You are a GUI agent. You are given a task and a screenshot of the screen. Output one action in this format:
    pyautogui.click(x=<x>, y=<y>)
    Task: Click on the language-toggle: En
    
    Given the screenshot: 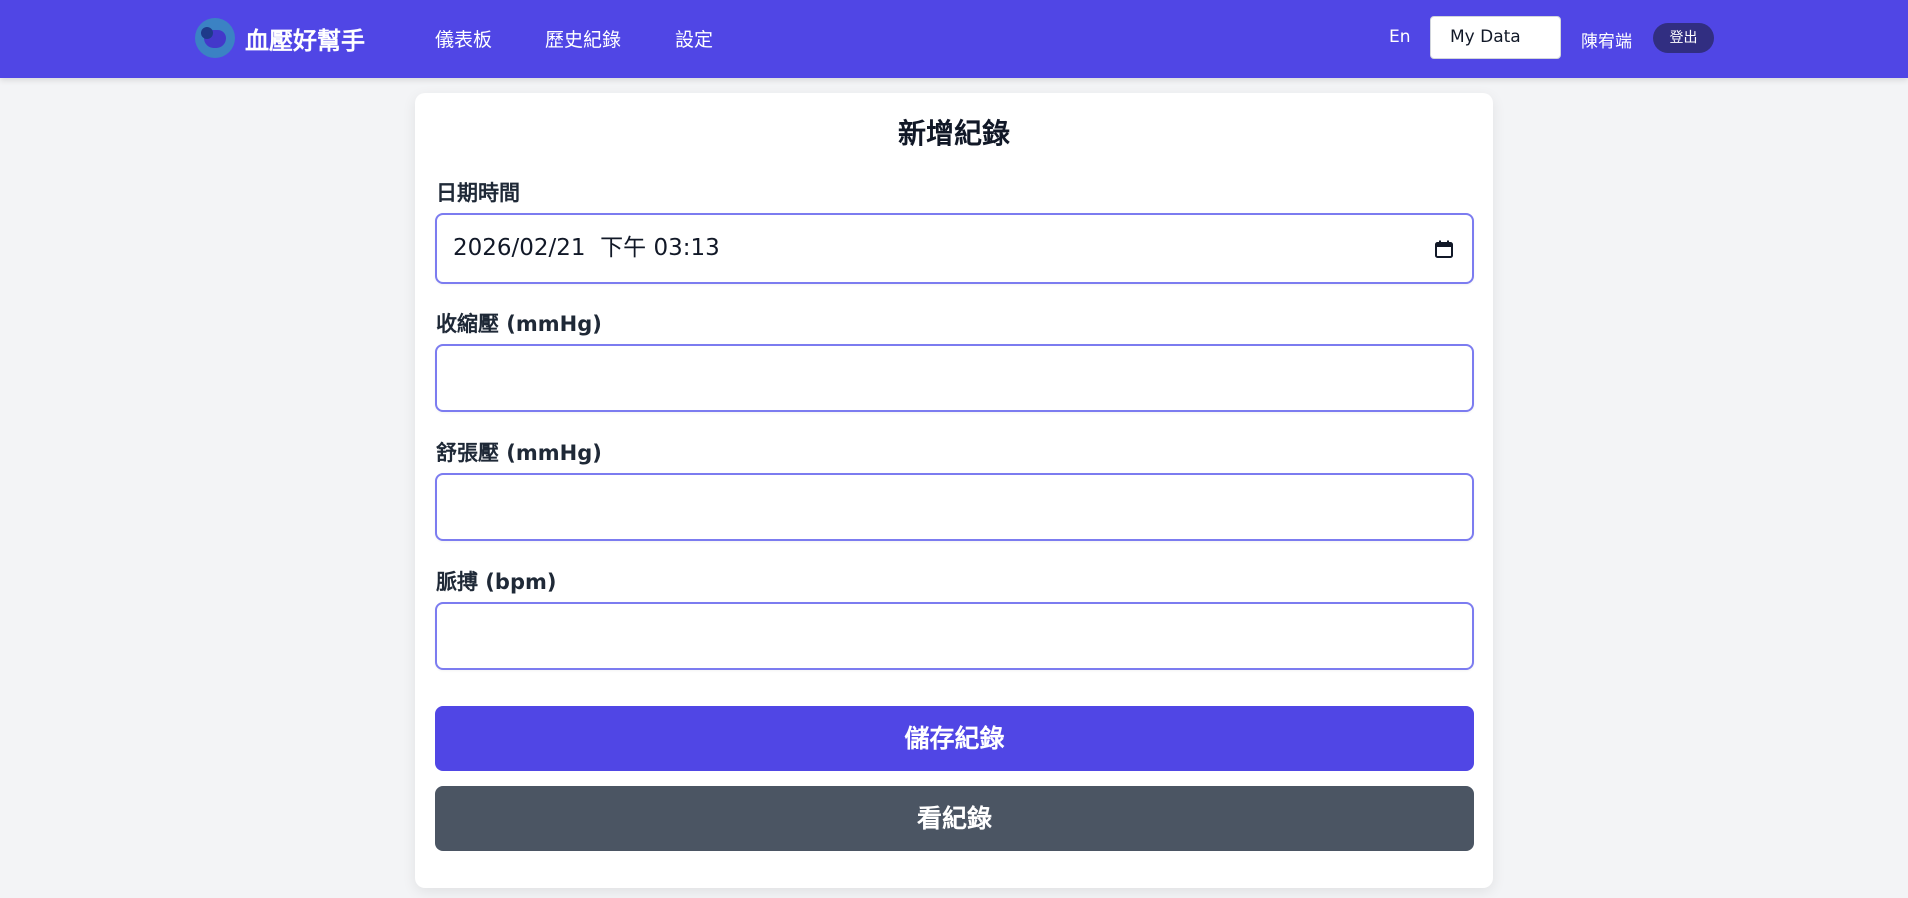 What is the action you would take?
    pyautogui.click(x=1400, y=37)
    